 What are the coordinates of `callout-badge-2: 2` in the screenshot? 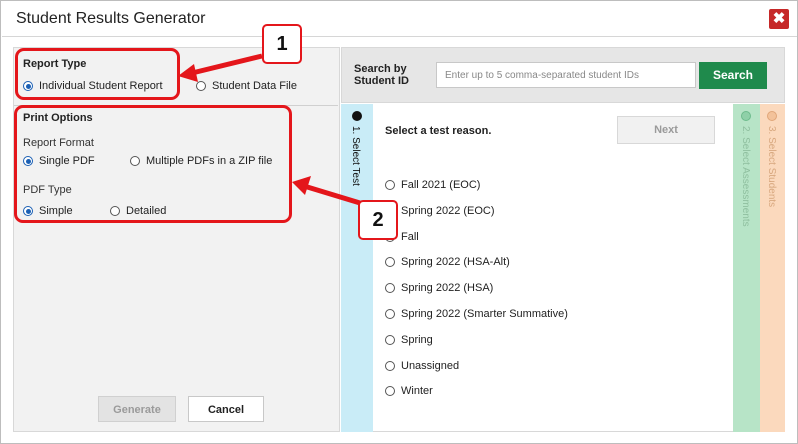 It's located at (378, 220).